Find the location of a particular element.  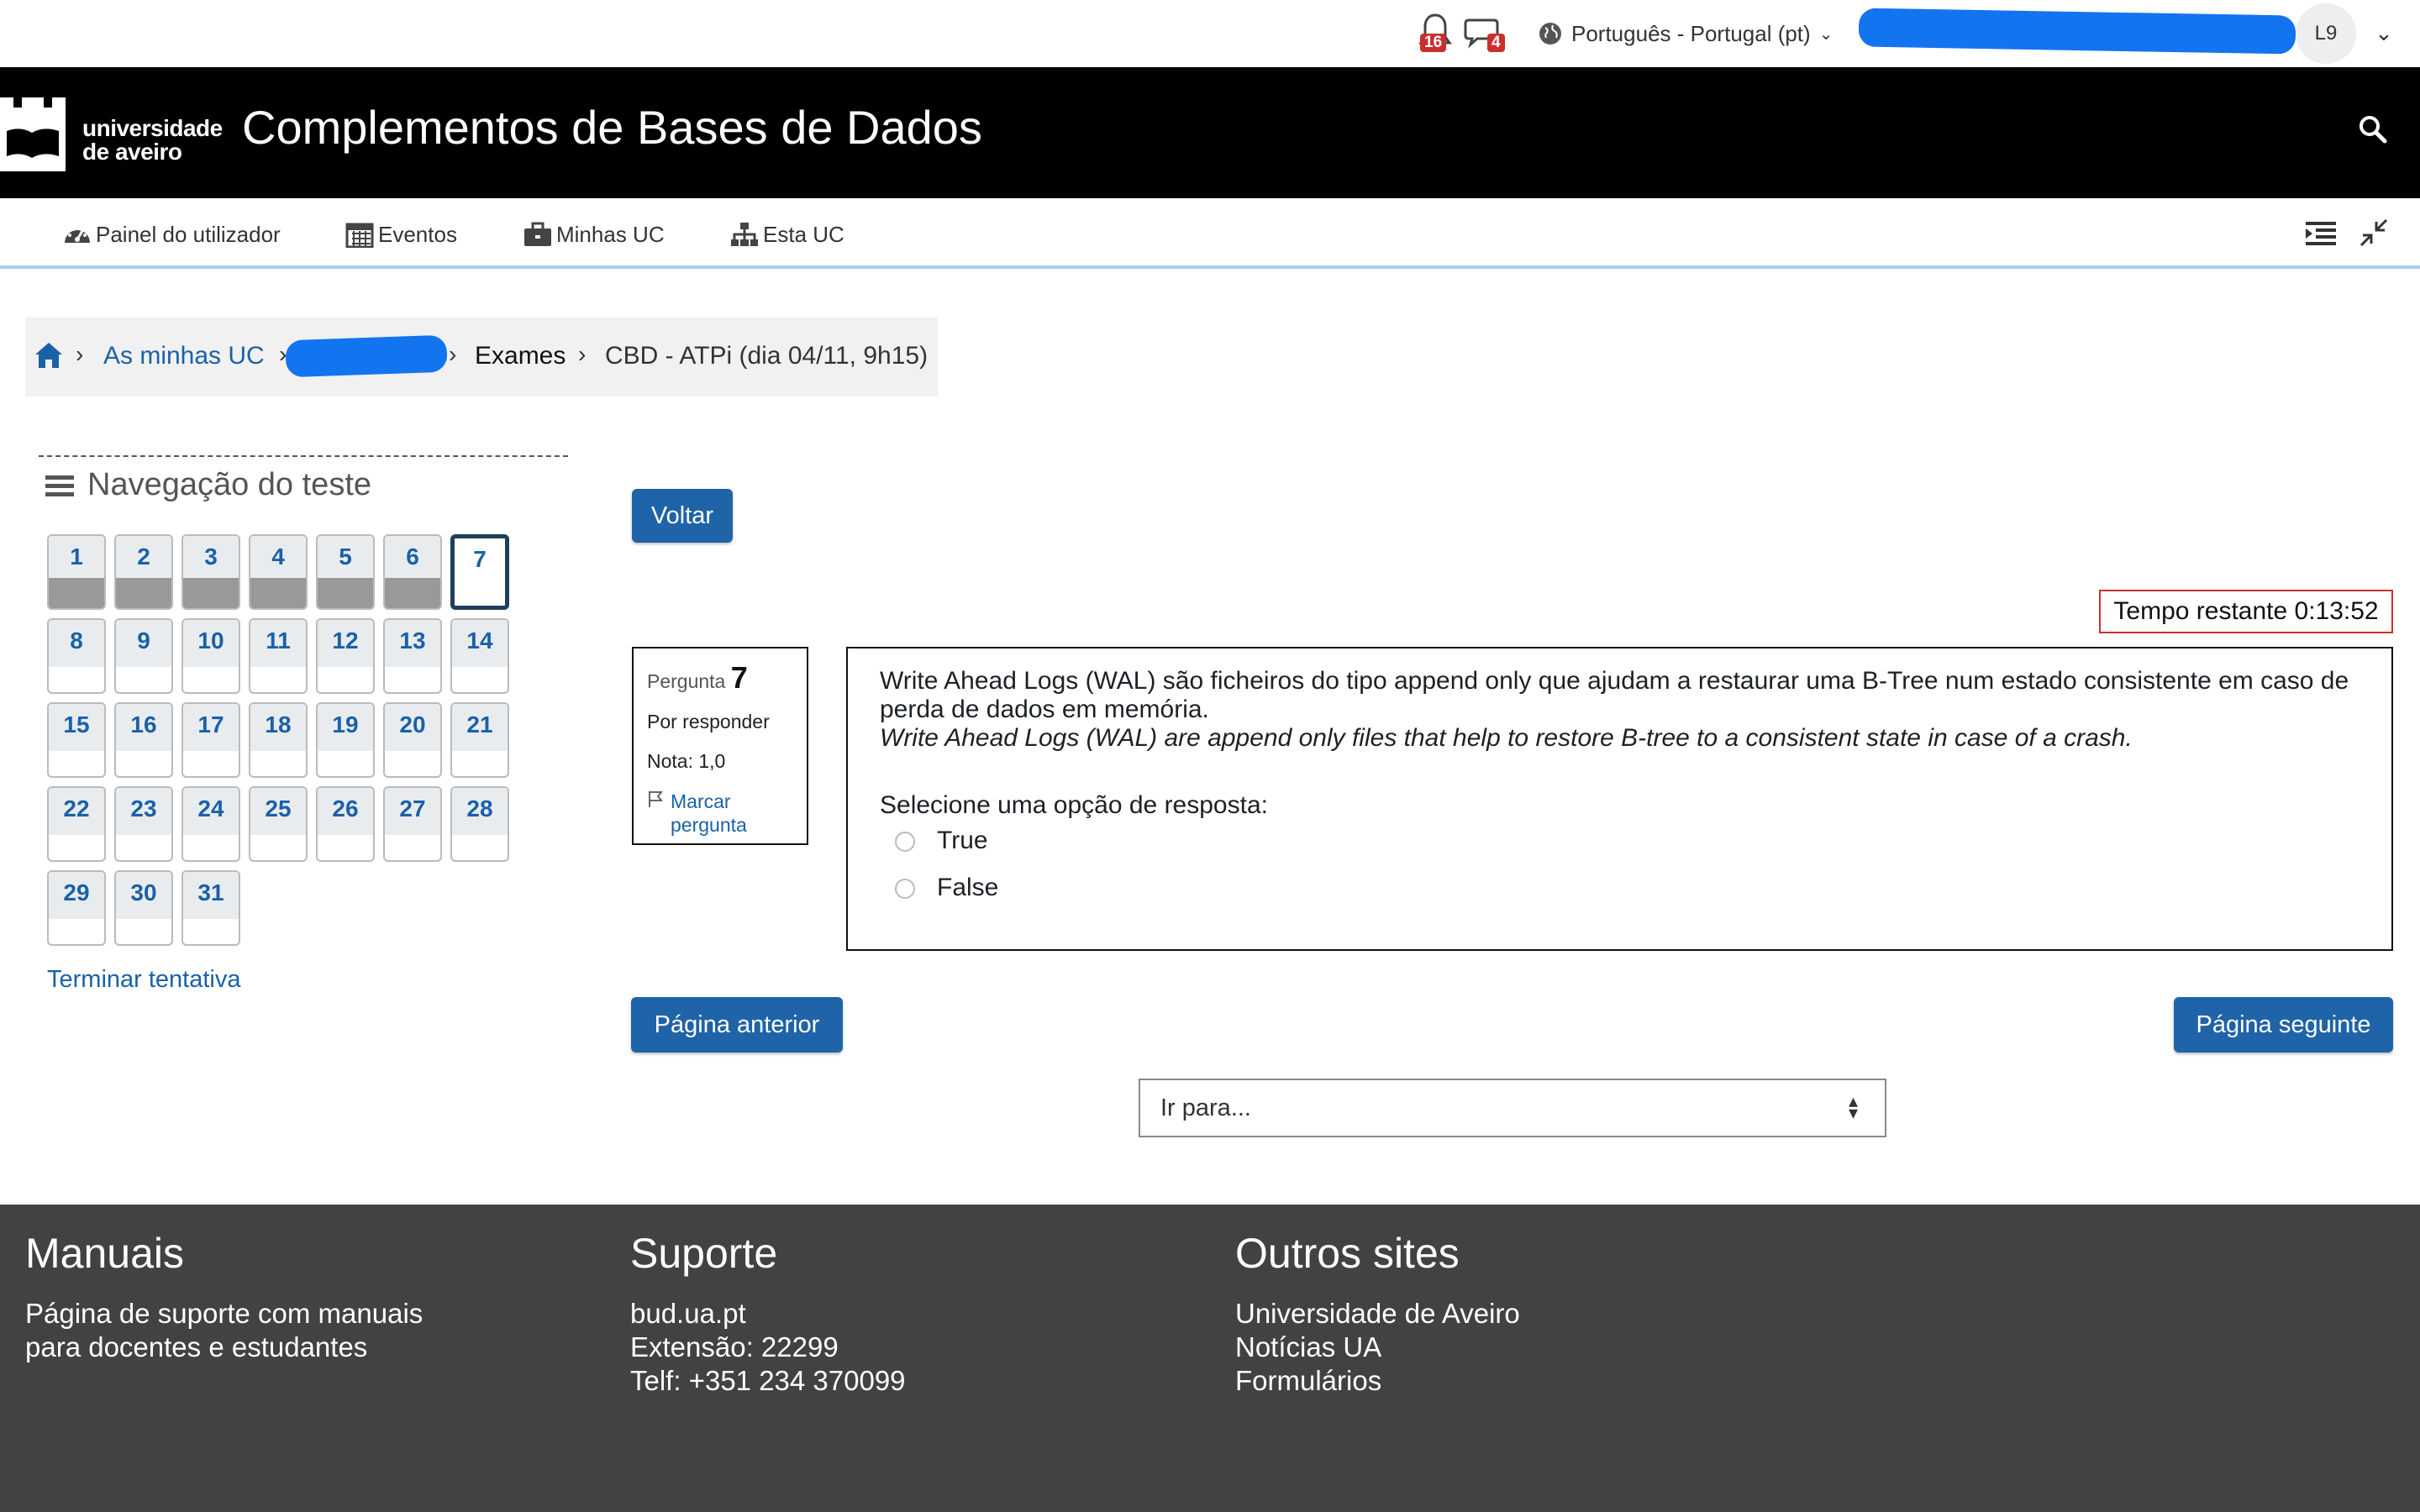

indent-list-icon is located at coordinates (2321, 232).